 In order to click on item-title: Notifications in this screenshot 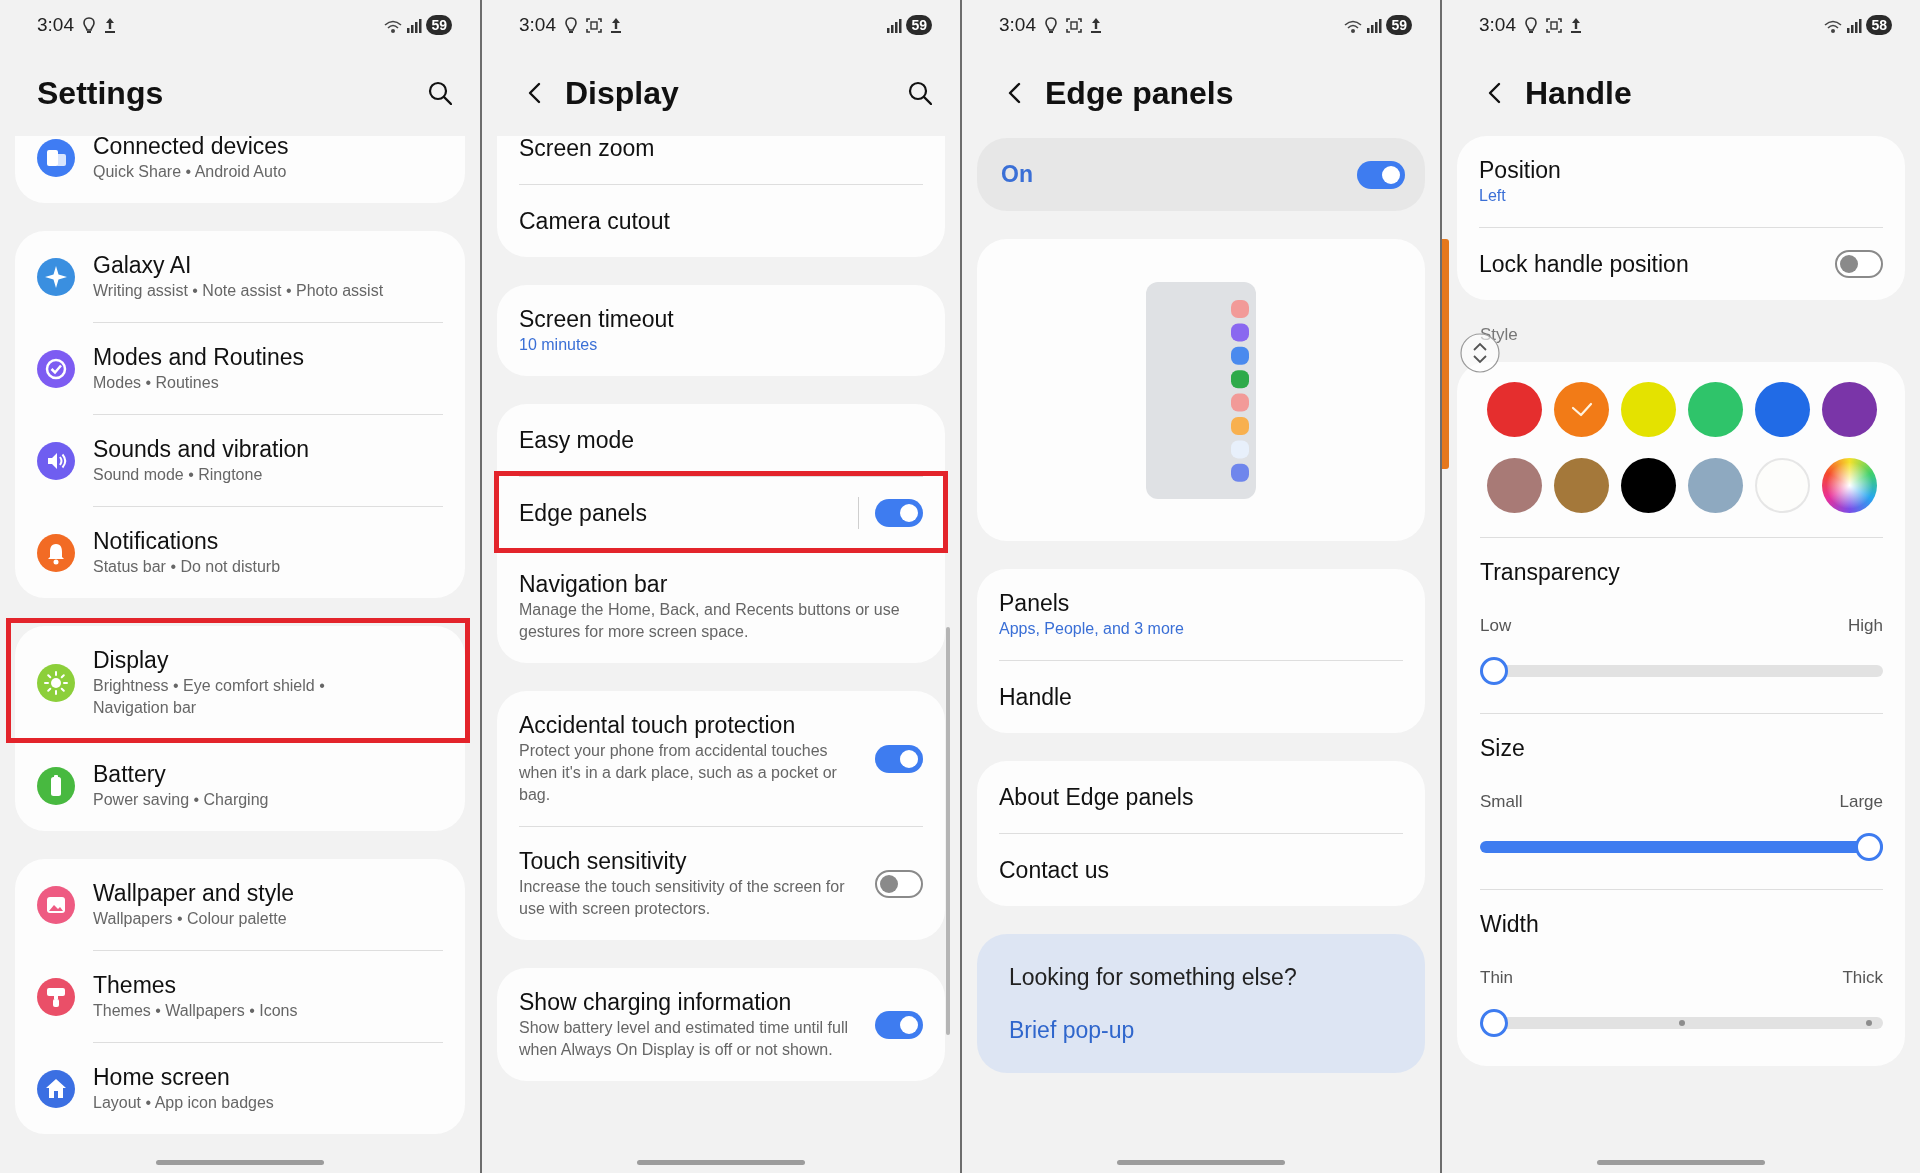, I will do `click(268, 541)`.